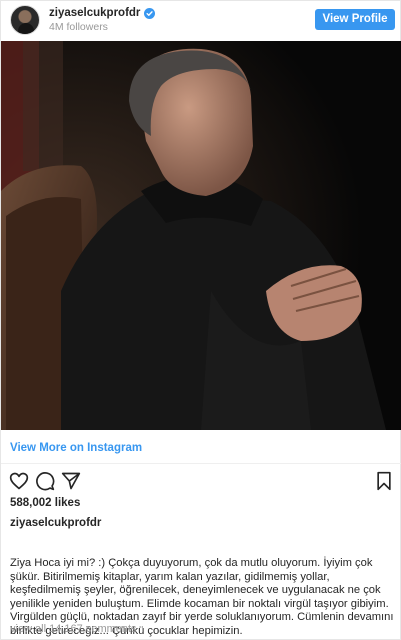 The height and width of the screenshot is (640, 401). I want to click on view-profile-button: View Profile, so click(355, 19).